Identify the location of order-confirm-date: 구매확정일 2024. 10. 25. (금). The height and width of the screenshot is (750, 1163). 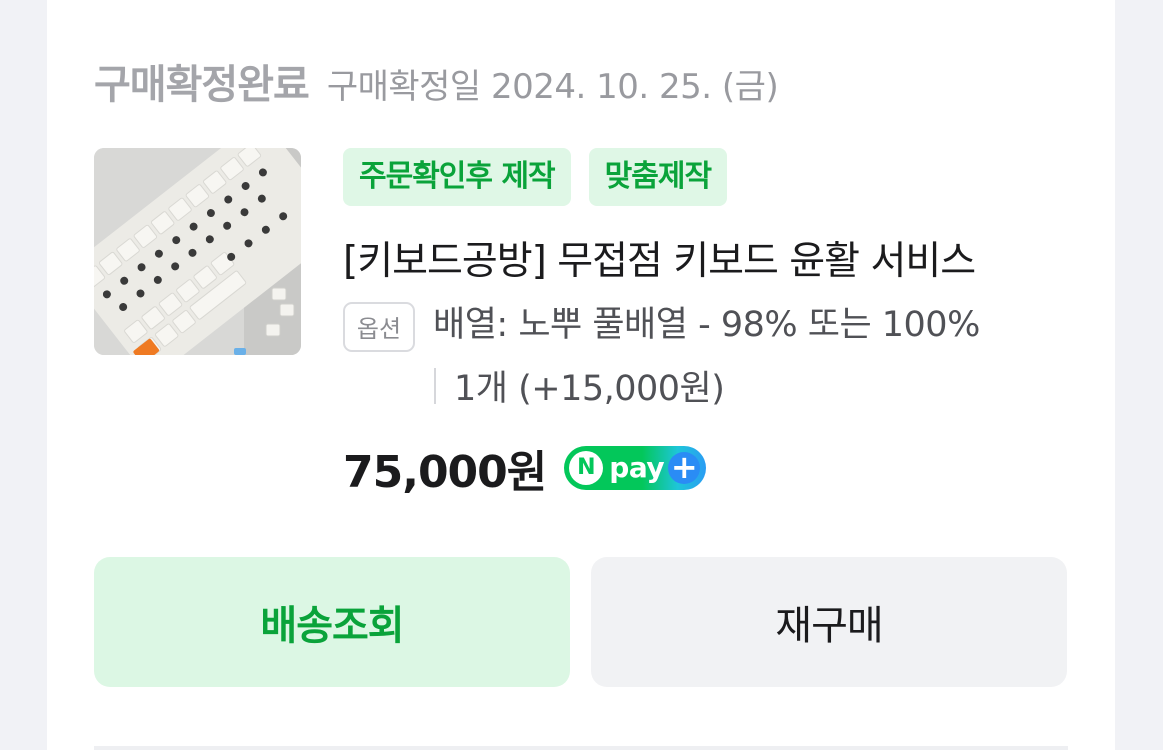
(552, 87).